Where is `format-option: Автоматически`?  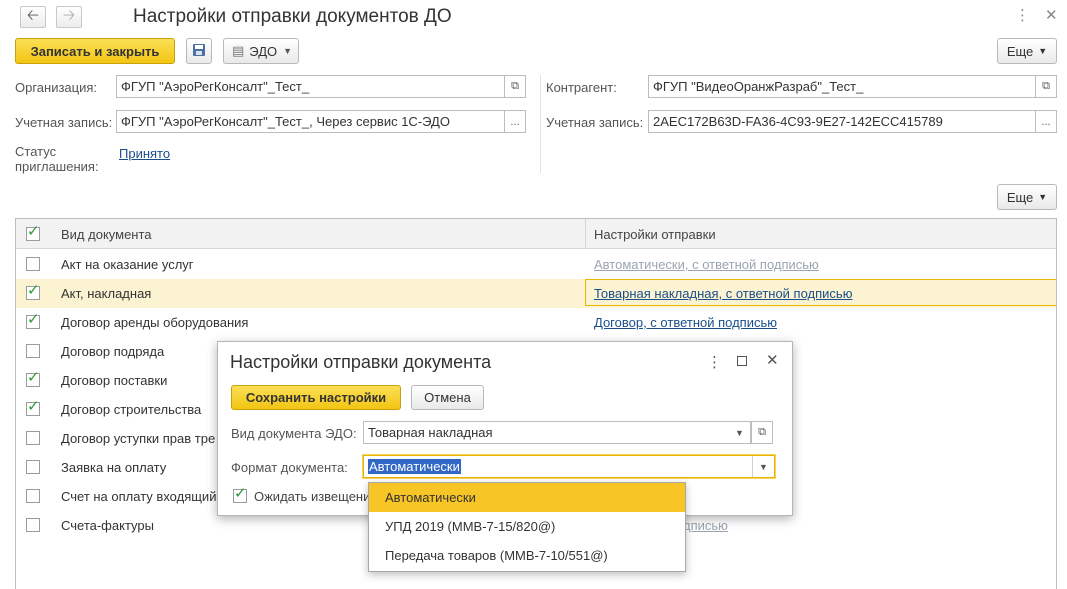
format-option: Автоматически is located at coordinates (527, 497).